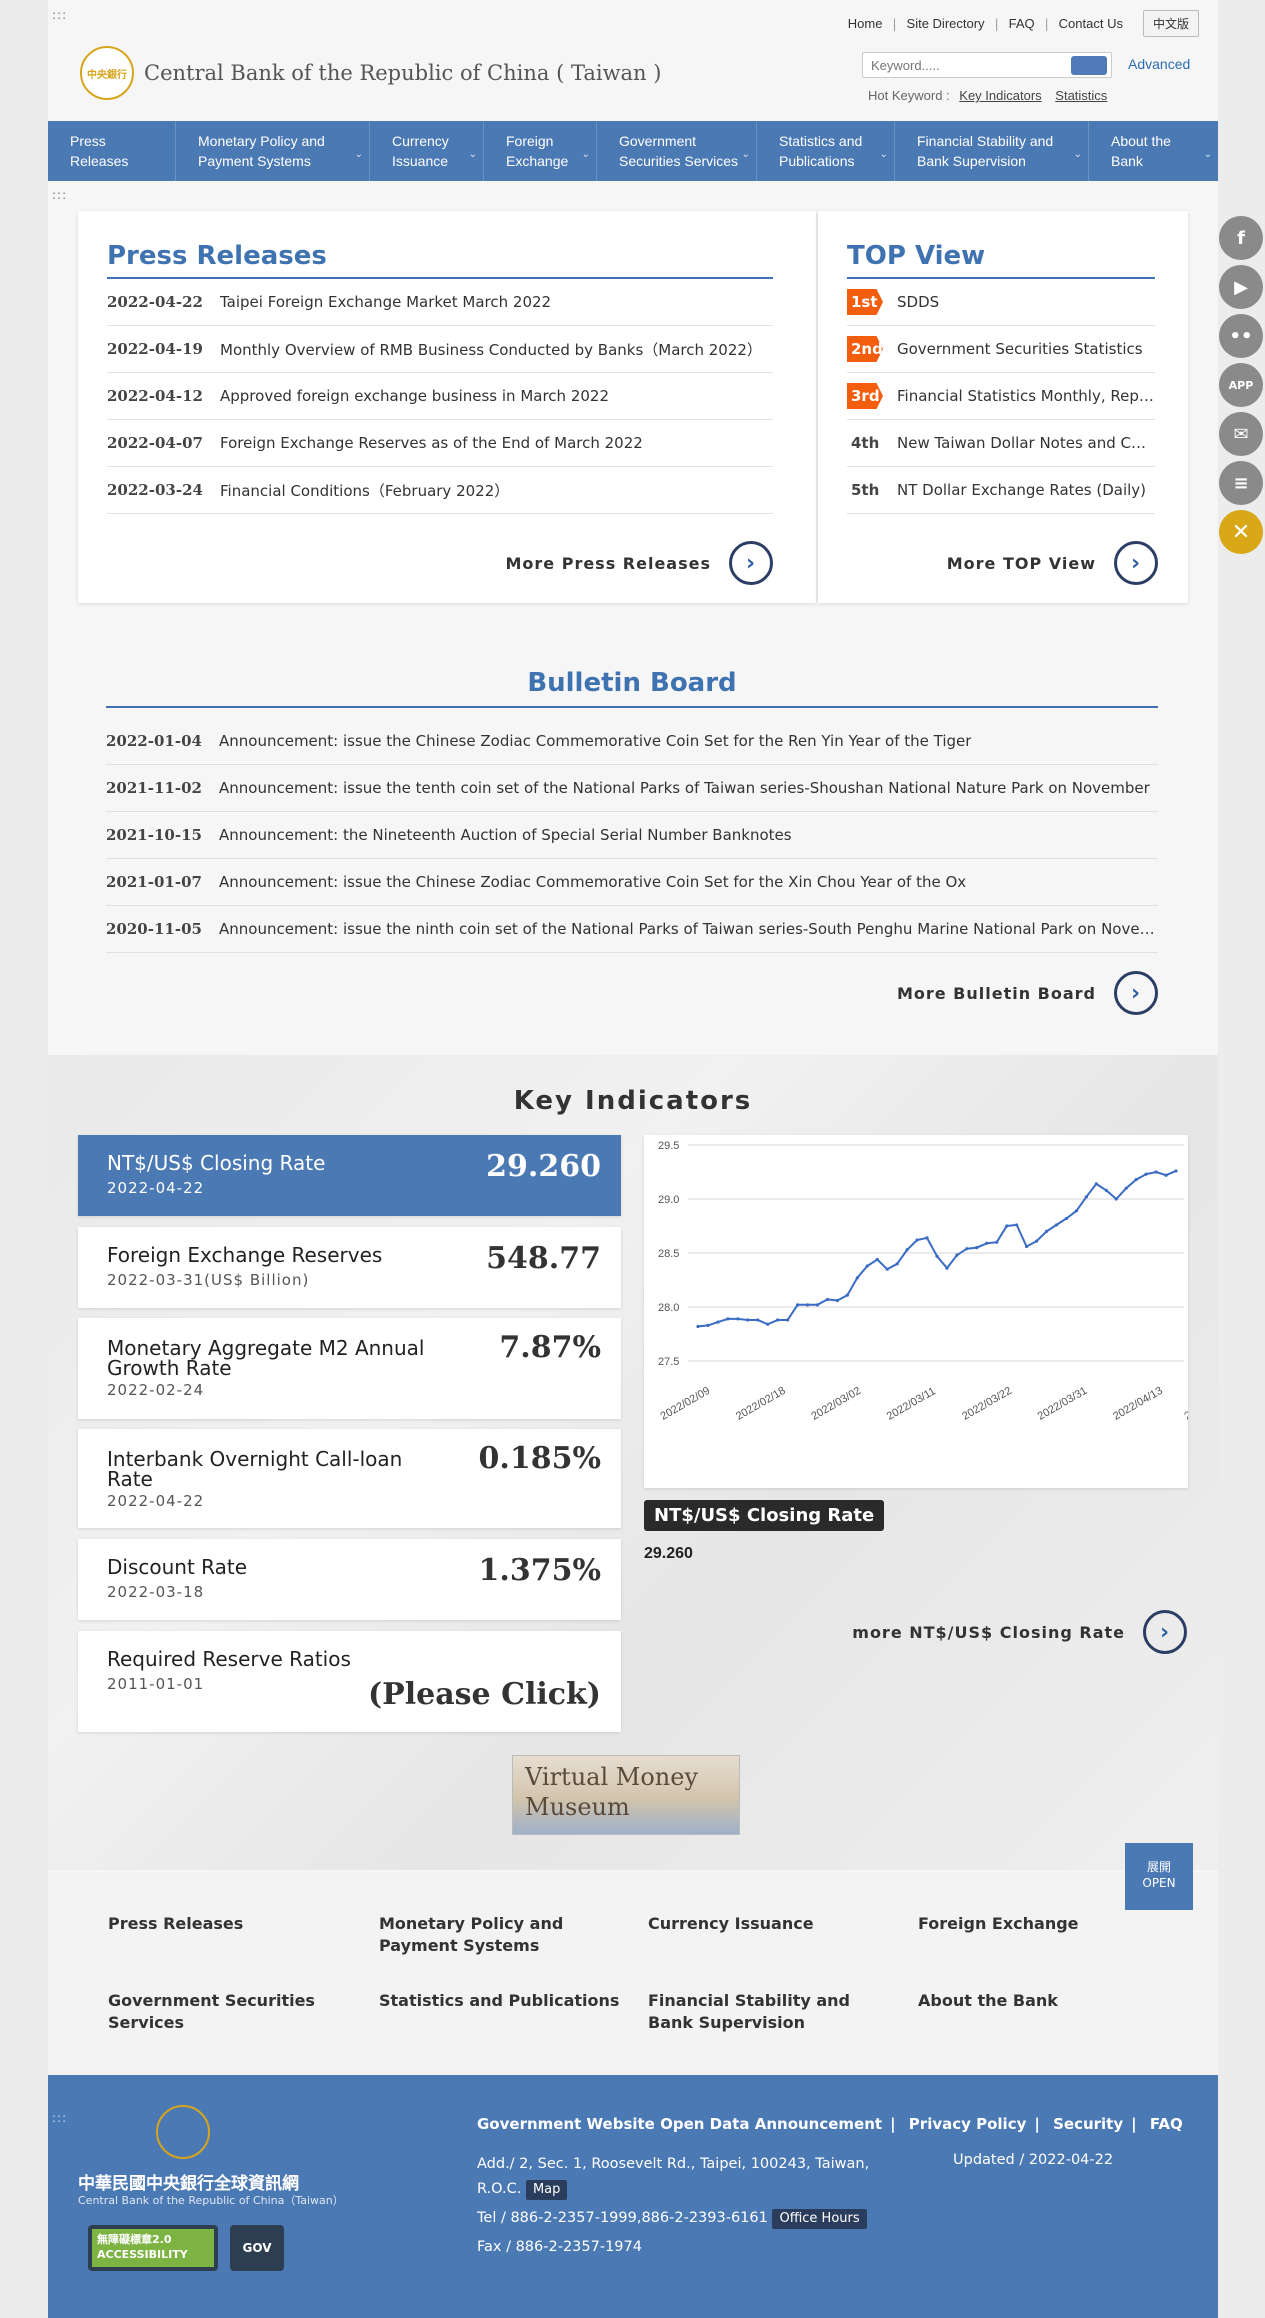  What do you see at coordinates (349, 1579) in the screenshot?
I see `key-indicator-card: Discount Rate 2022-03-18 1.375%` at bounding box center [349, 1579].